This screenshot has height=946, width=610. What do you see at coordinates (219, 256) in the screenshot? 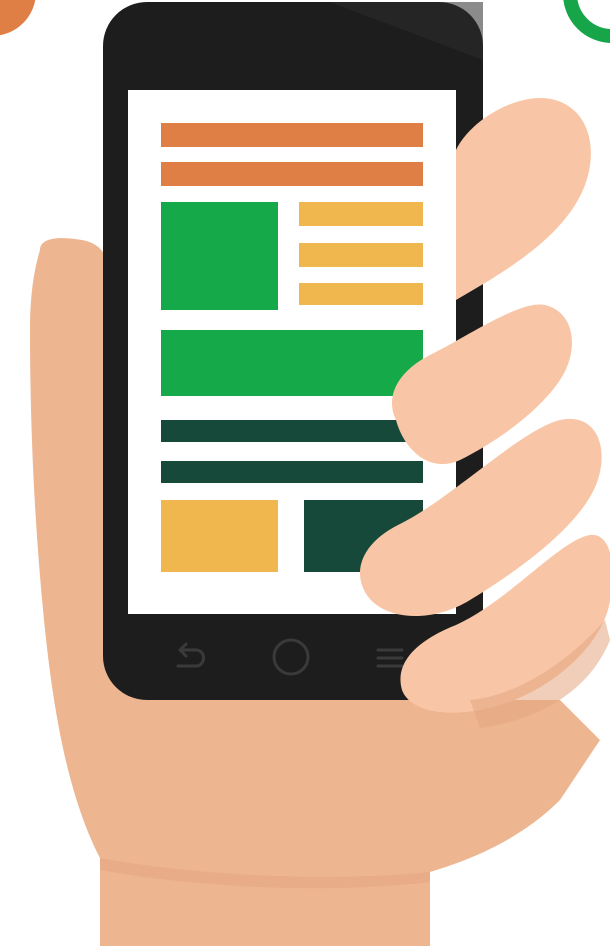
I see `image-block` at bounding box center [219, 256].